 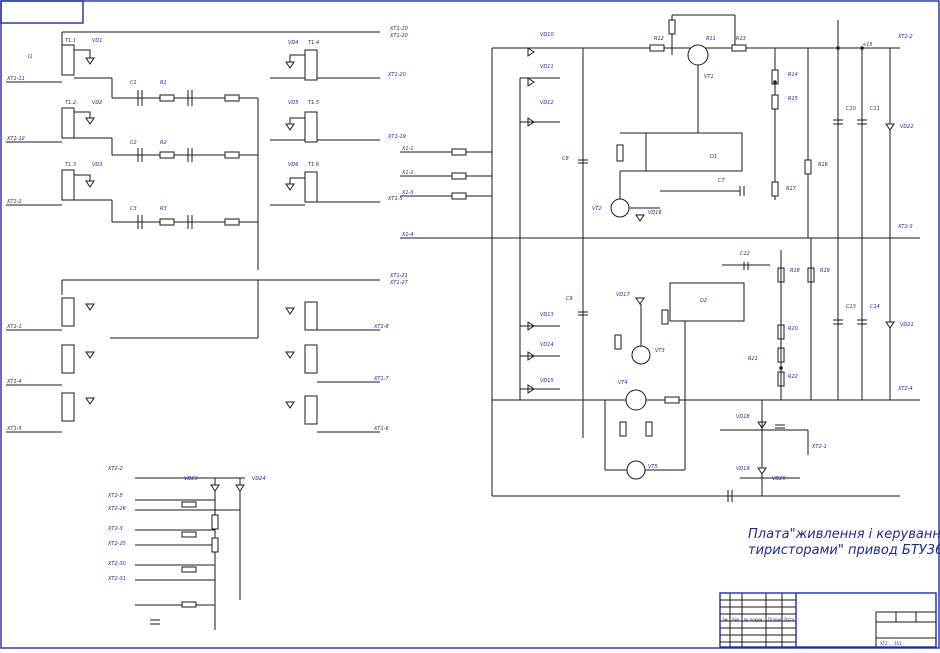 What do you see at coordinates (620, 208) in the screenshot?
I see `transistor-vt2` at bounding box center [620, 208].